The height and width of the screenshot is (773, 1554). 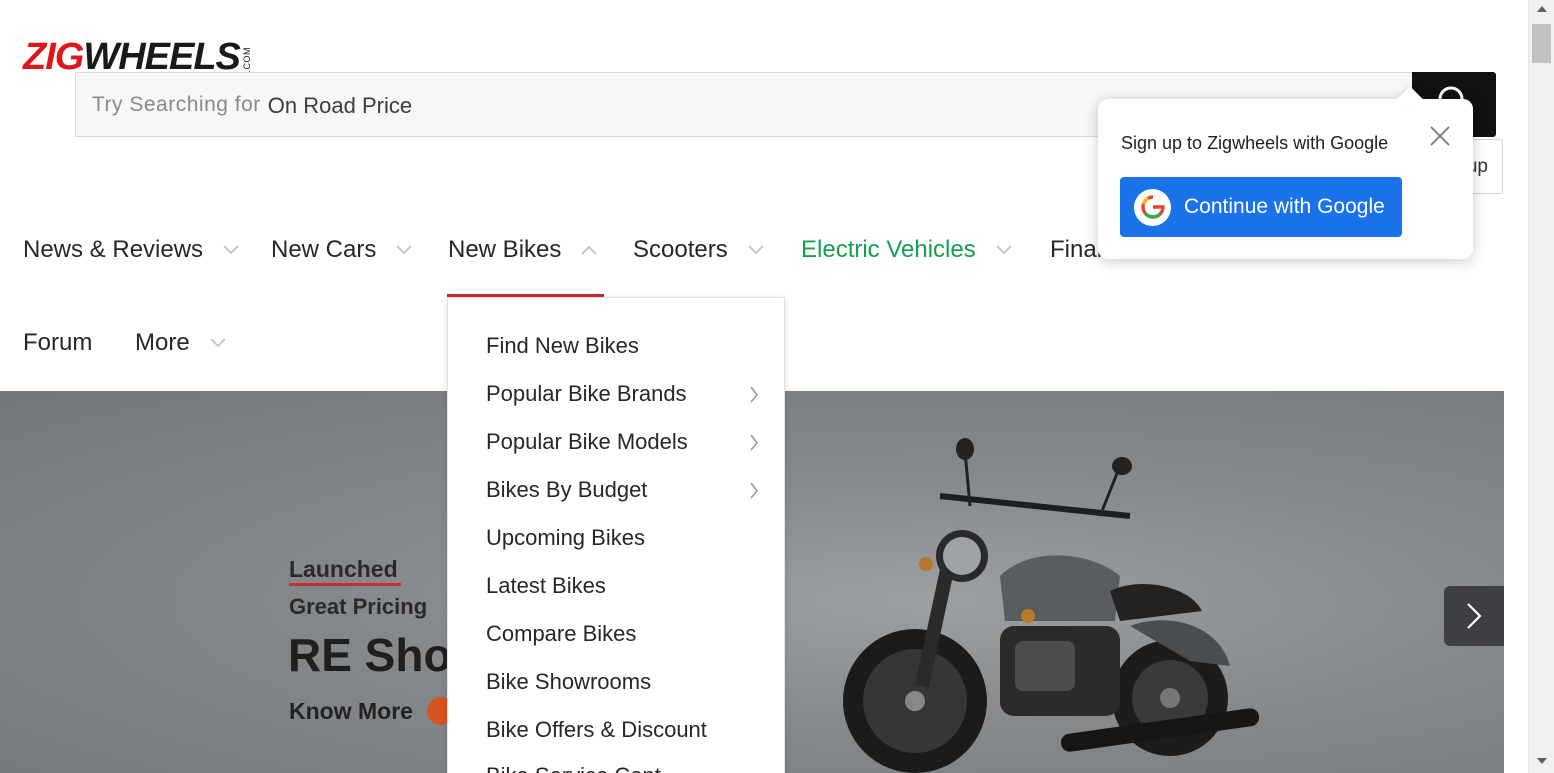 I want to click on vertical-scrollbar, so click(x=1541, y=386).